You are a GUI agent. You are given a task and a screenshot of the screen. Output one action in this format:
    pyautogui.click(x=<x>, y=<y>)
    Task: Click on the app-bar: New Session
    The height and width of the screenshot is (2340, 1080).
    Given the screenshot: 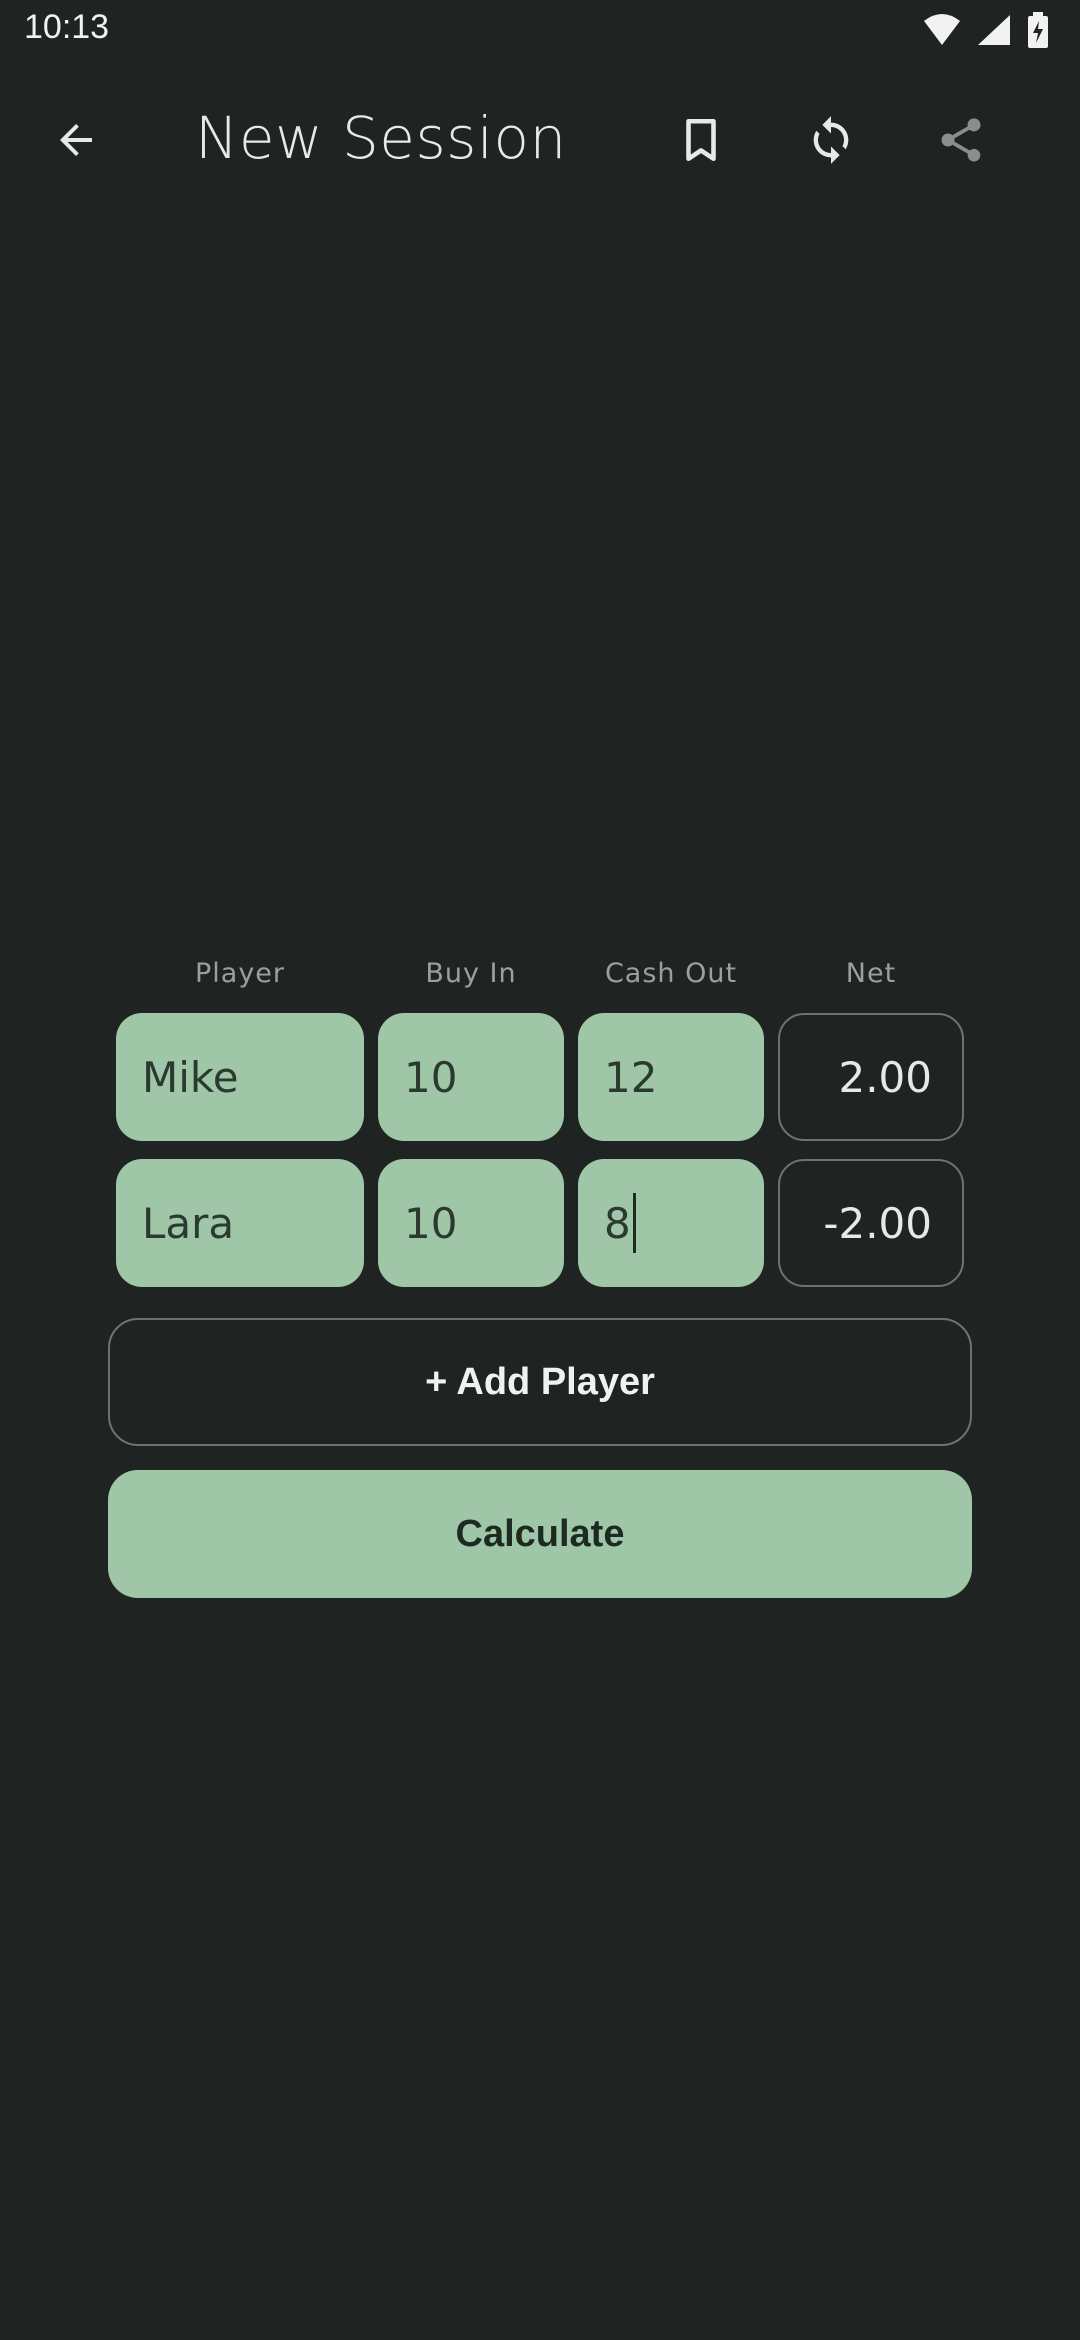 What is the action you would take?
    pyautogui.click(x=540, y=140)
    